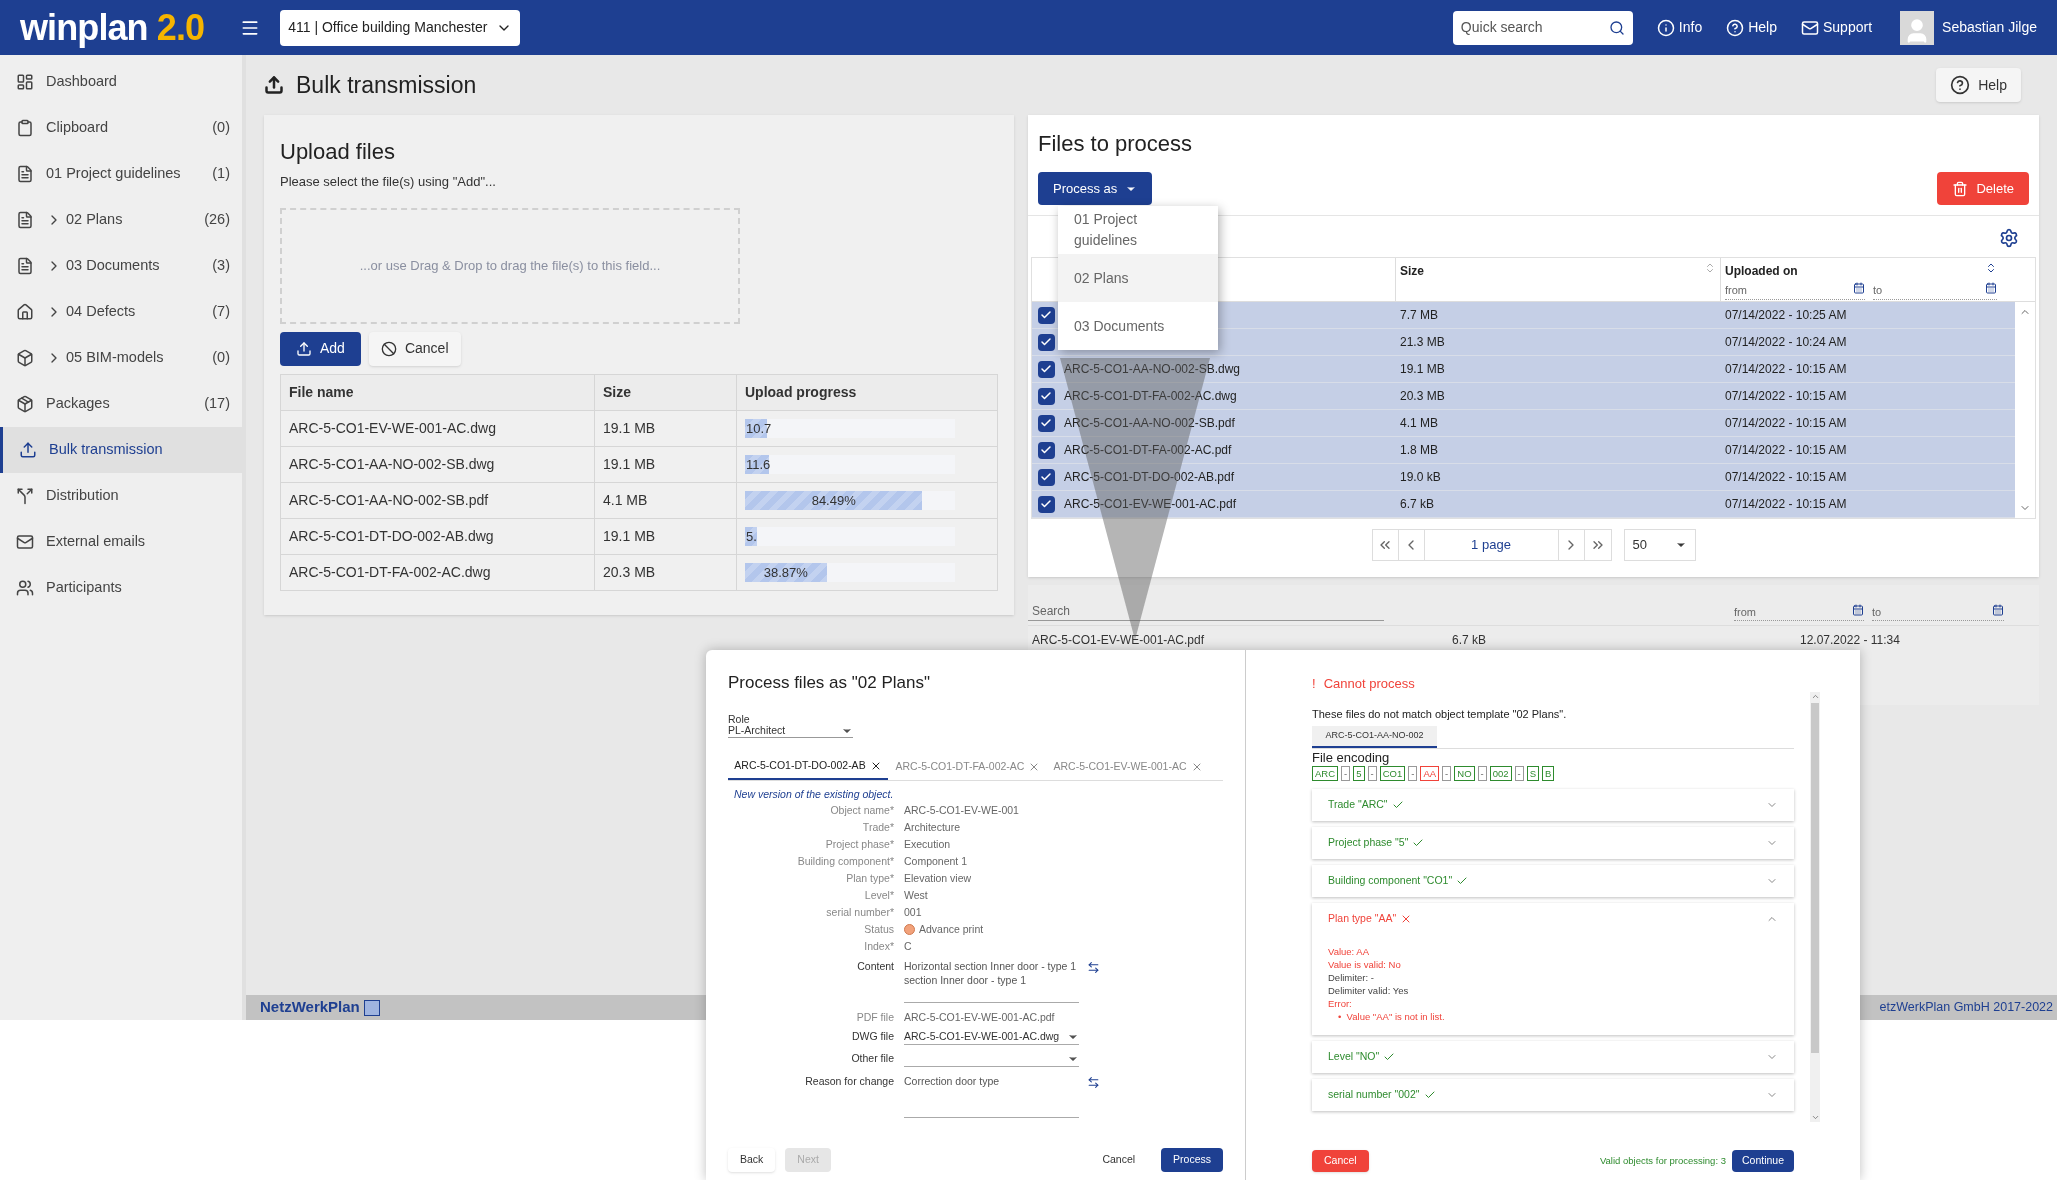  What do you see at coordinates (1553, 805) in the screenshot?
I see `check-panel: Trade "ARC"` at bounding box center [1553, 805].